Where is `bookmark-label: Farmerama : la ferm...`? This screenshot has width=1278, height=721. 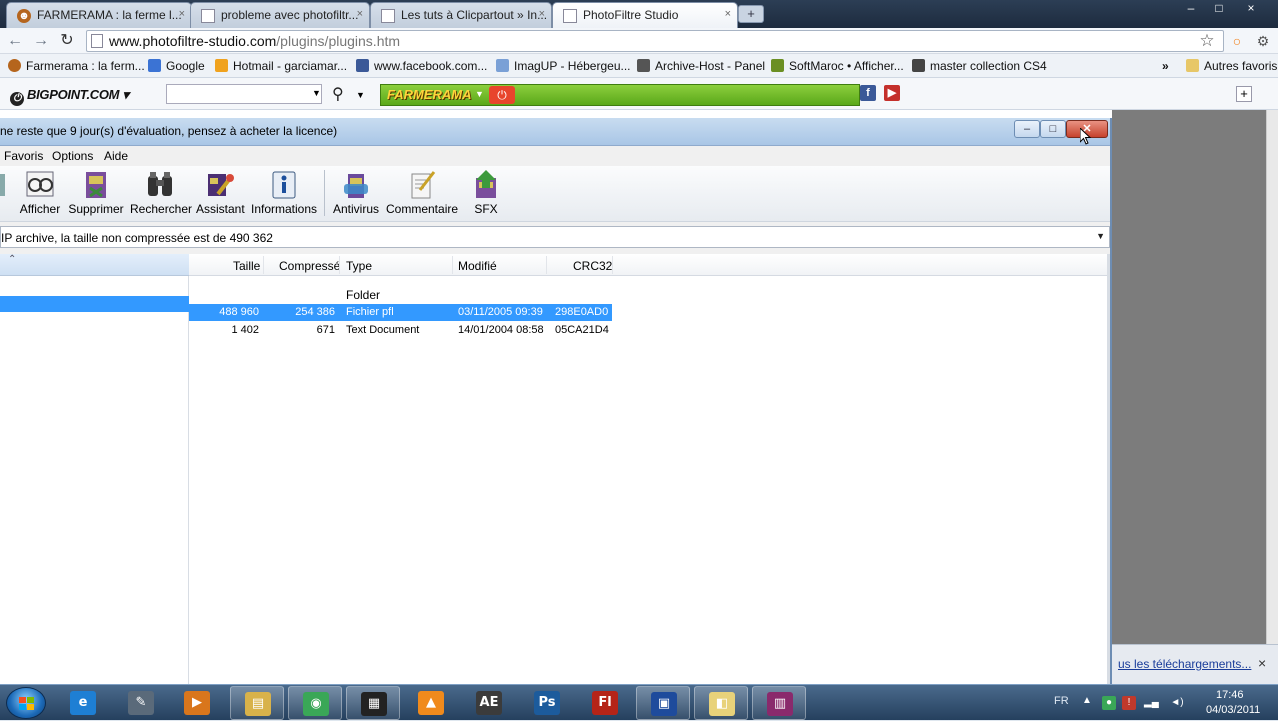
bookmark-label: Farmerama : la ferm... is located at coordinates (85, 66).